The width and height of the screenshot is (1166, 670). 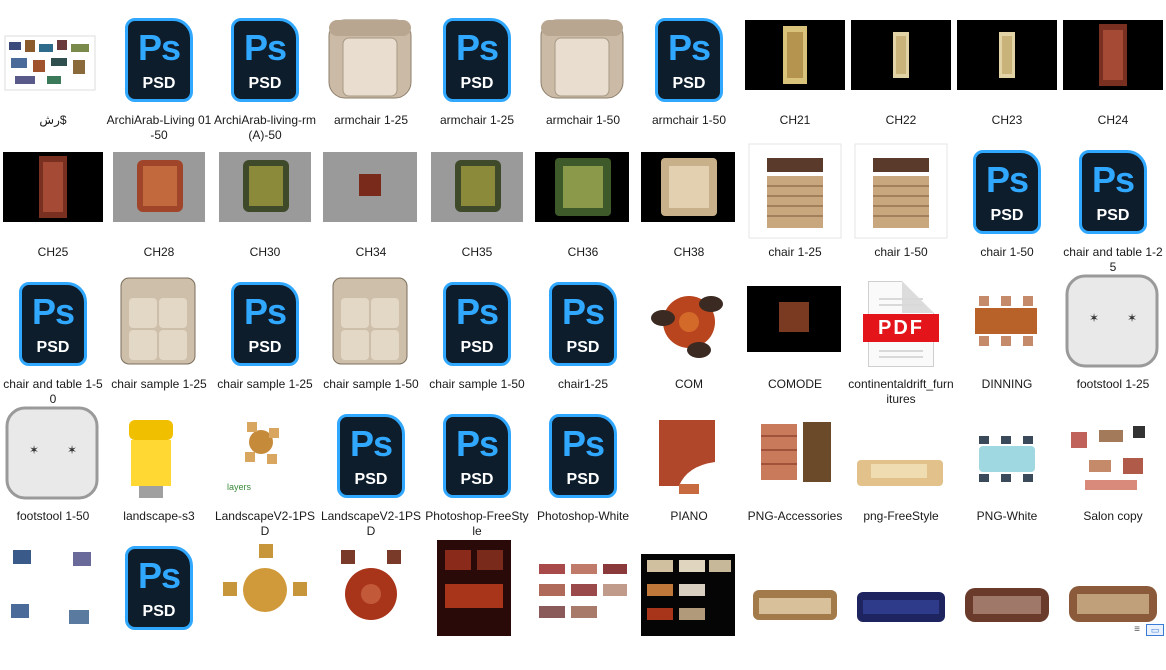 I want to click on file-item: CH35, so click(x=477, y=208).